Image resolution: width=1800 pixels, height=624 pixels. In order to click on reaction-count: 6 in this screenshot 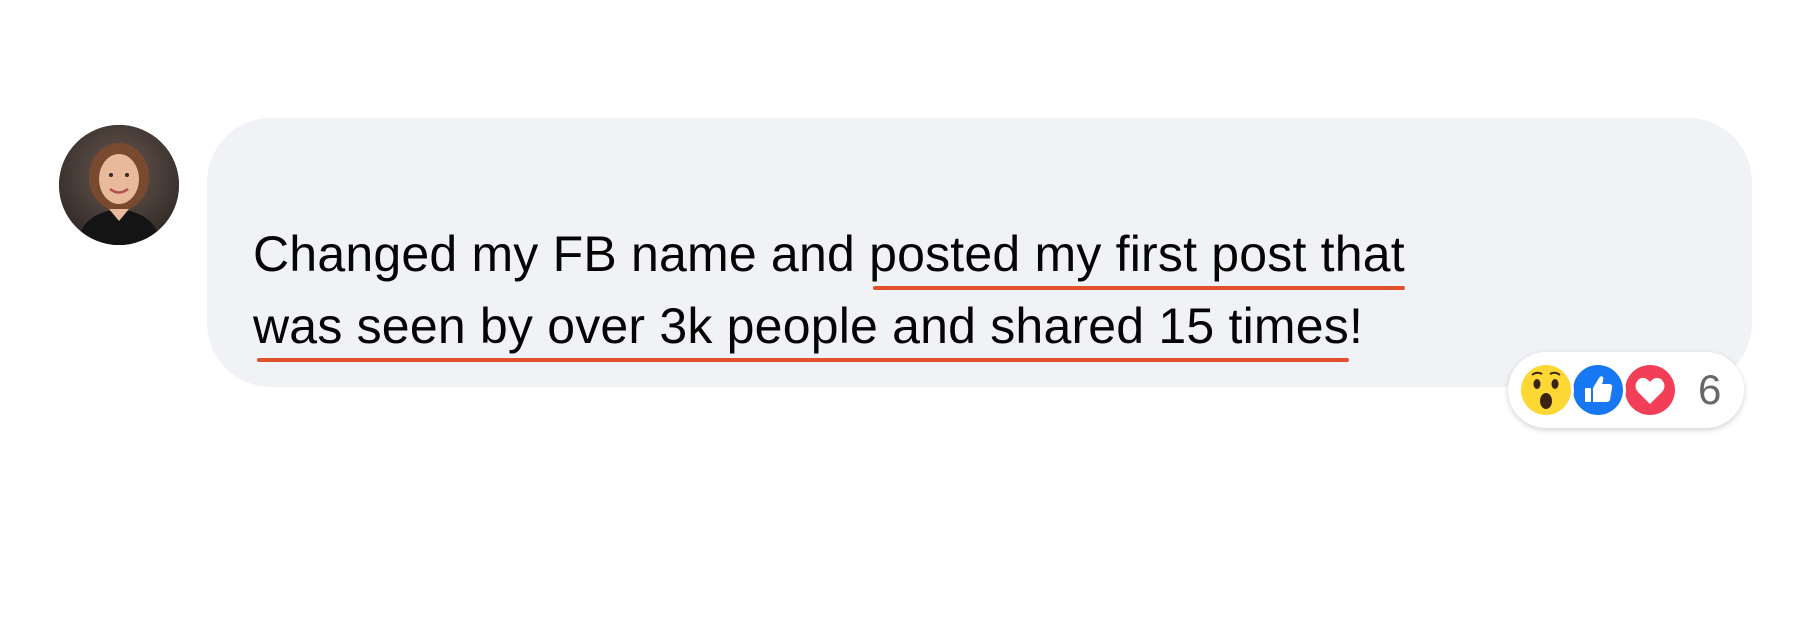, I will do `click(1710, 389)`.